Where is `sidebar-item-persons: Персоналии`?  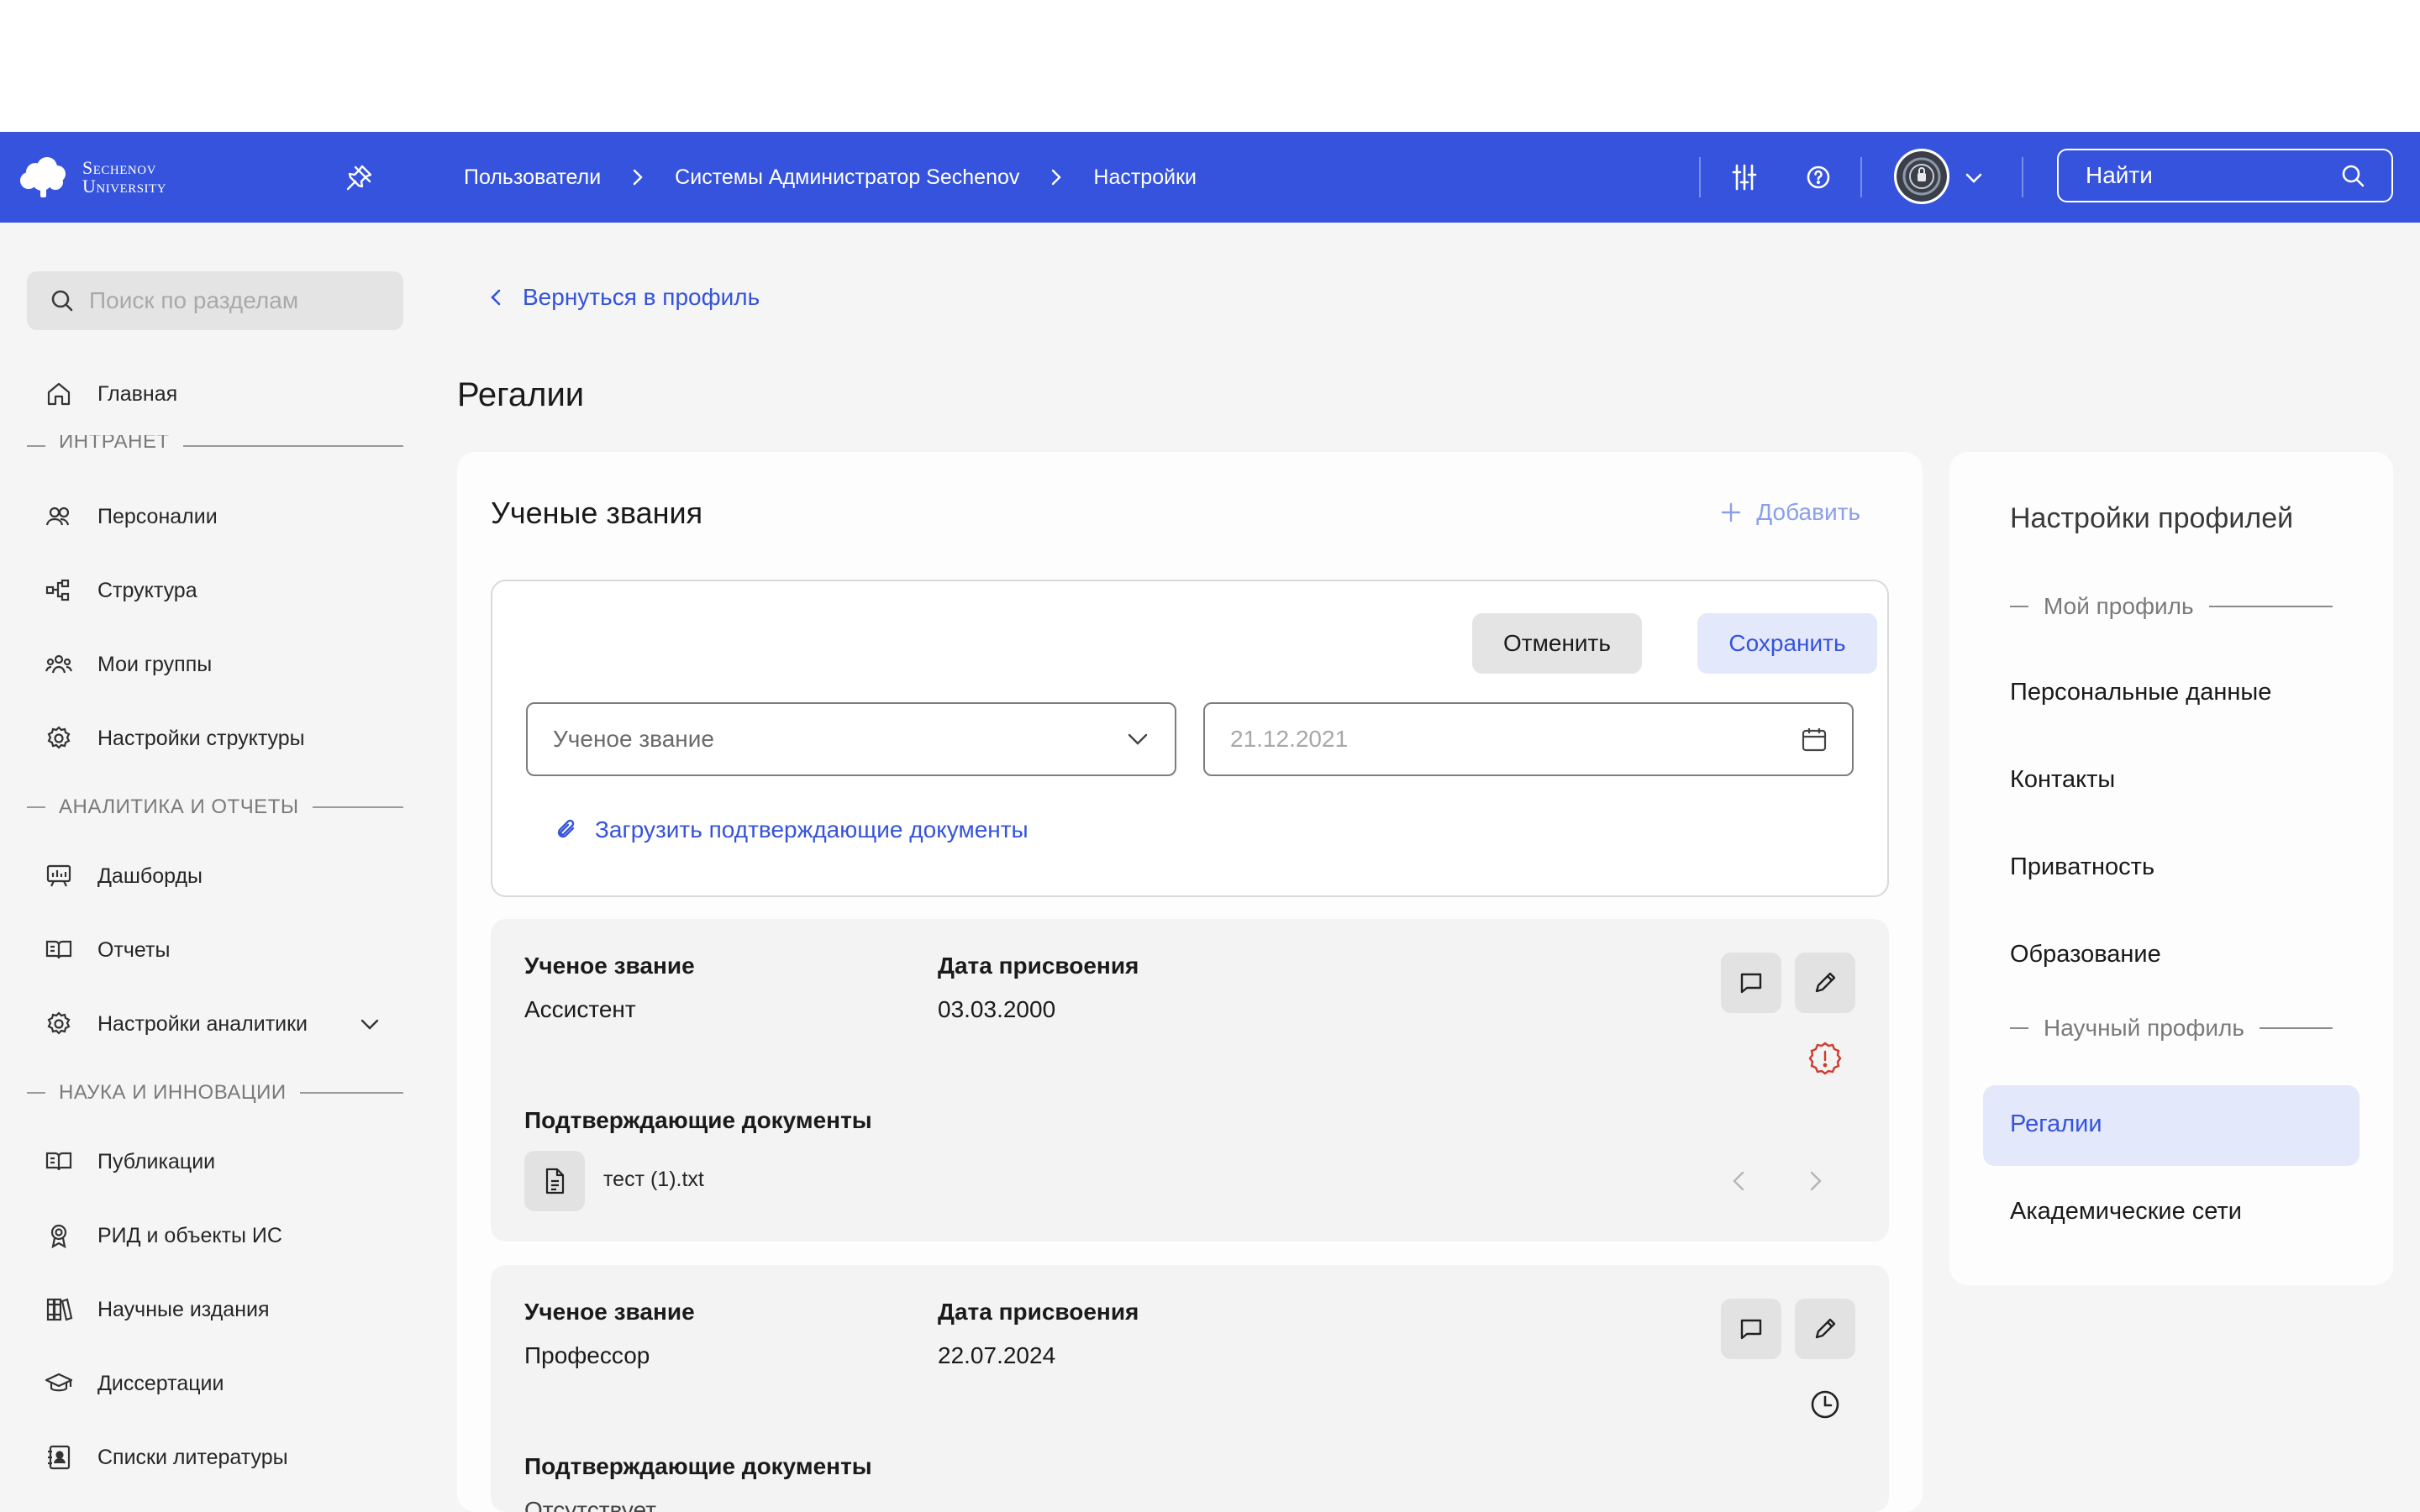 sidebar-item-persons: Персоналии is located at coordinates (131, 516).